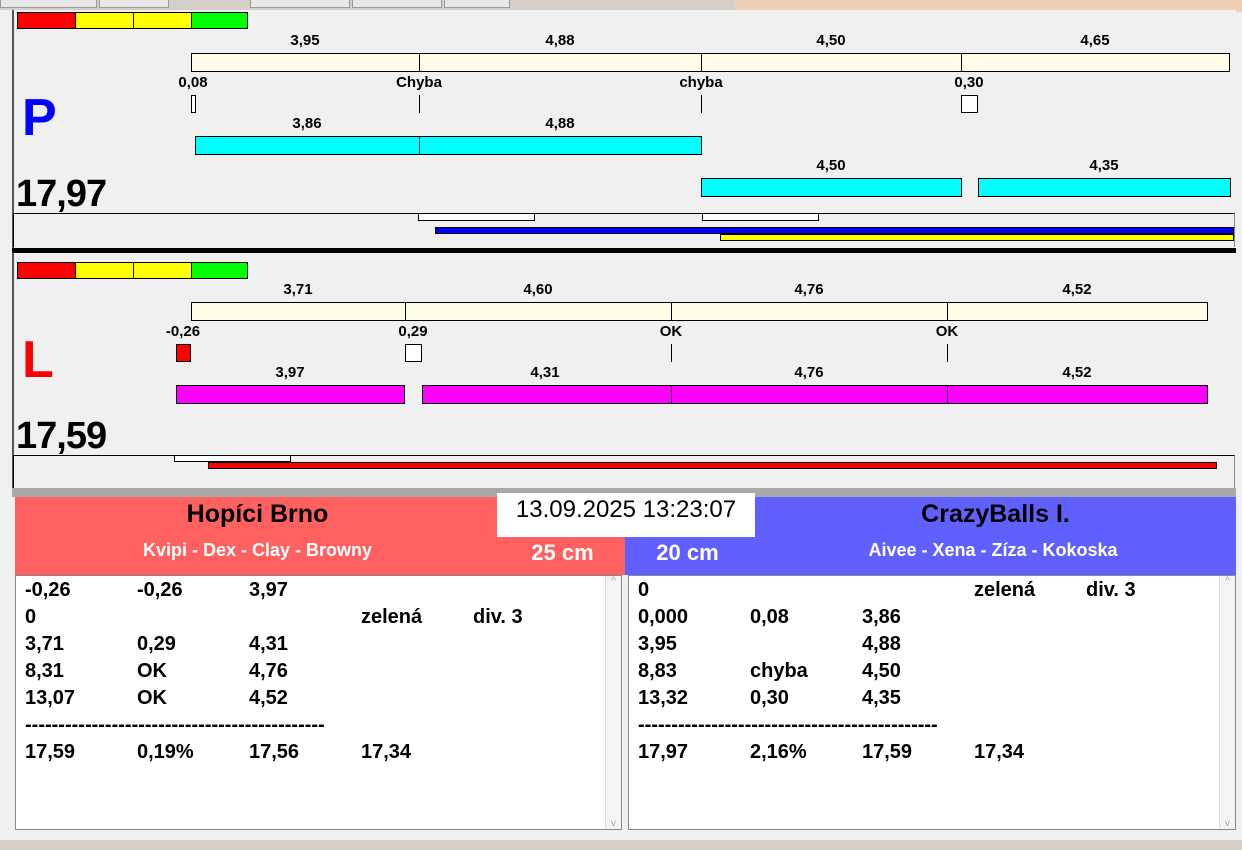 The height and width of the screenshot is (850, 1242). Describe the element at coordinates (268, 671) in the screenshot. I see `result-cell: 4,76` at that location.